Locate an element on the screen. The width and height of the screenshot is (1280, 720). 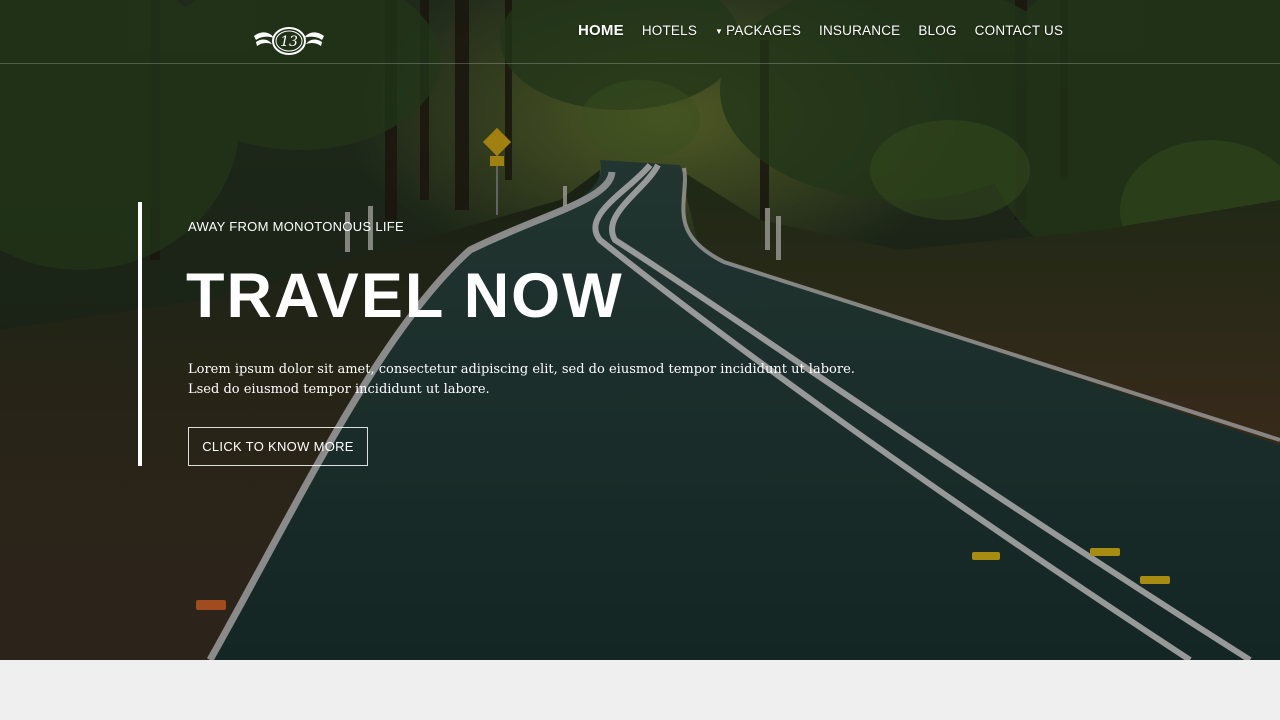
hero-accent-bar is located at coordinates (140, 334).